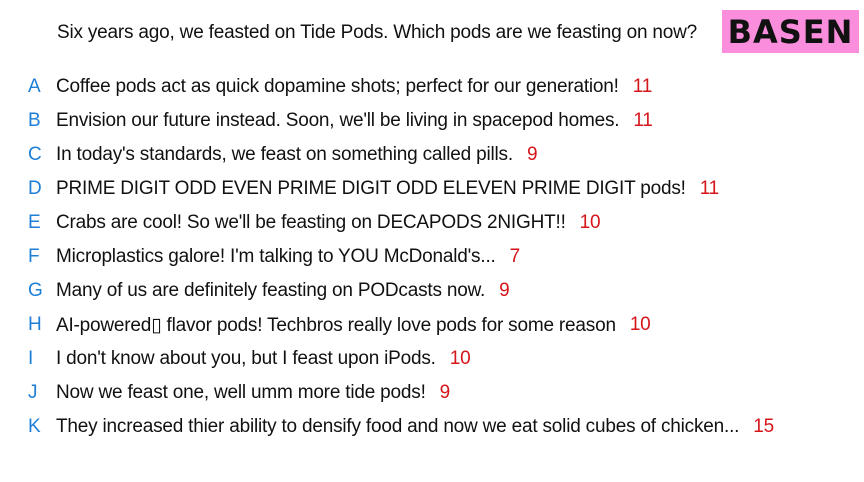  I want to click on option-letter: K, so click(34, 426).